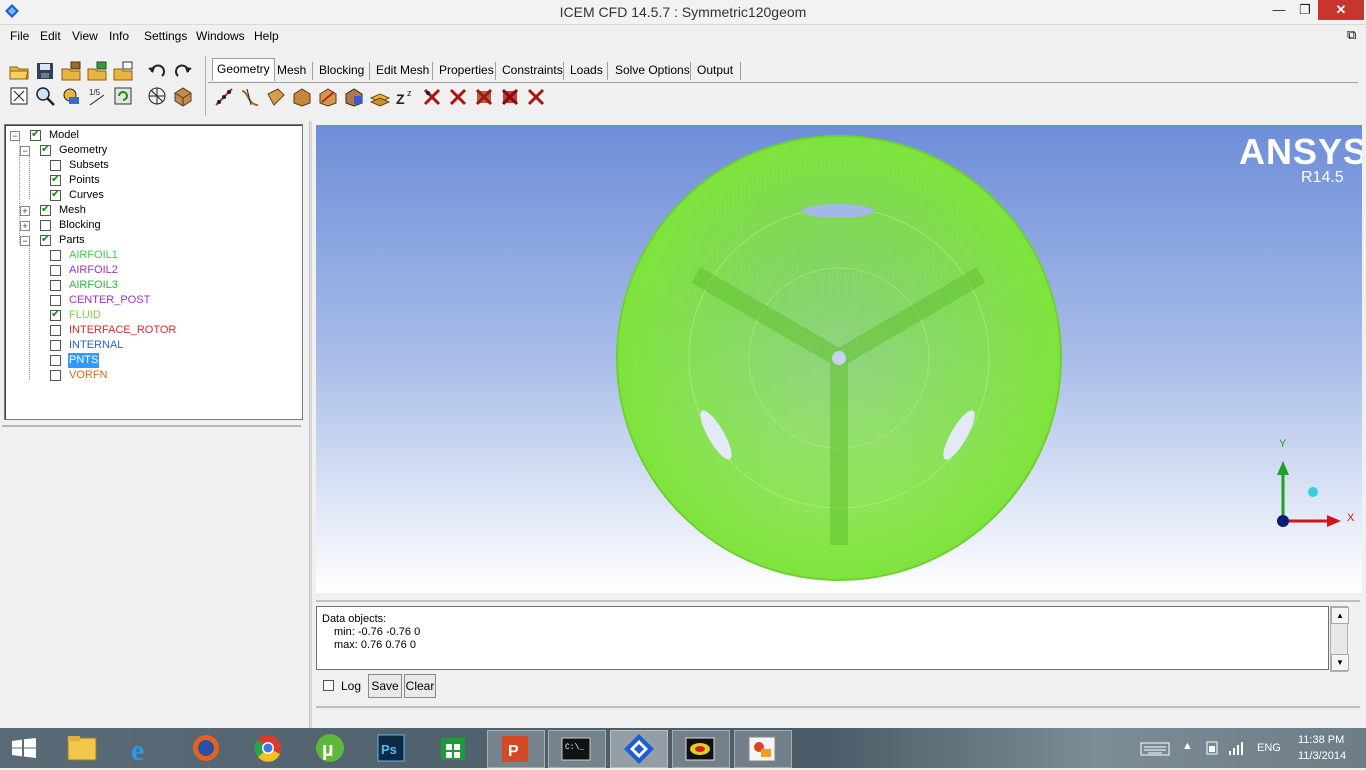  I want to click on solid-shade-icon, so click(183, 96).